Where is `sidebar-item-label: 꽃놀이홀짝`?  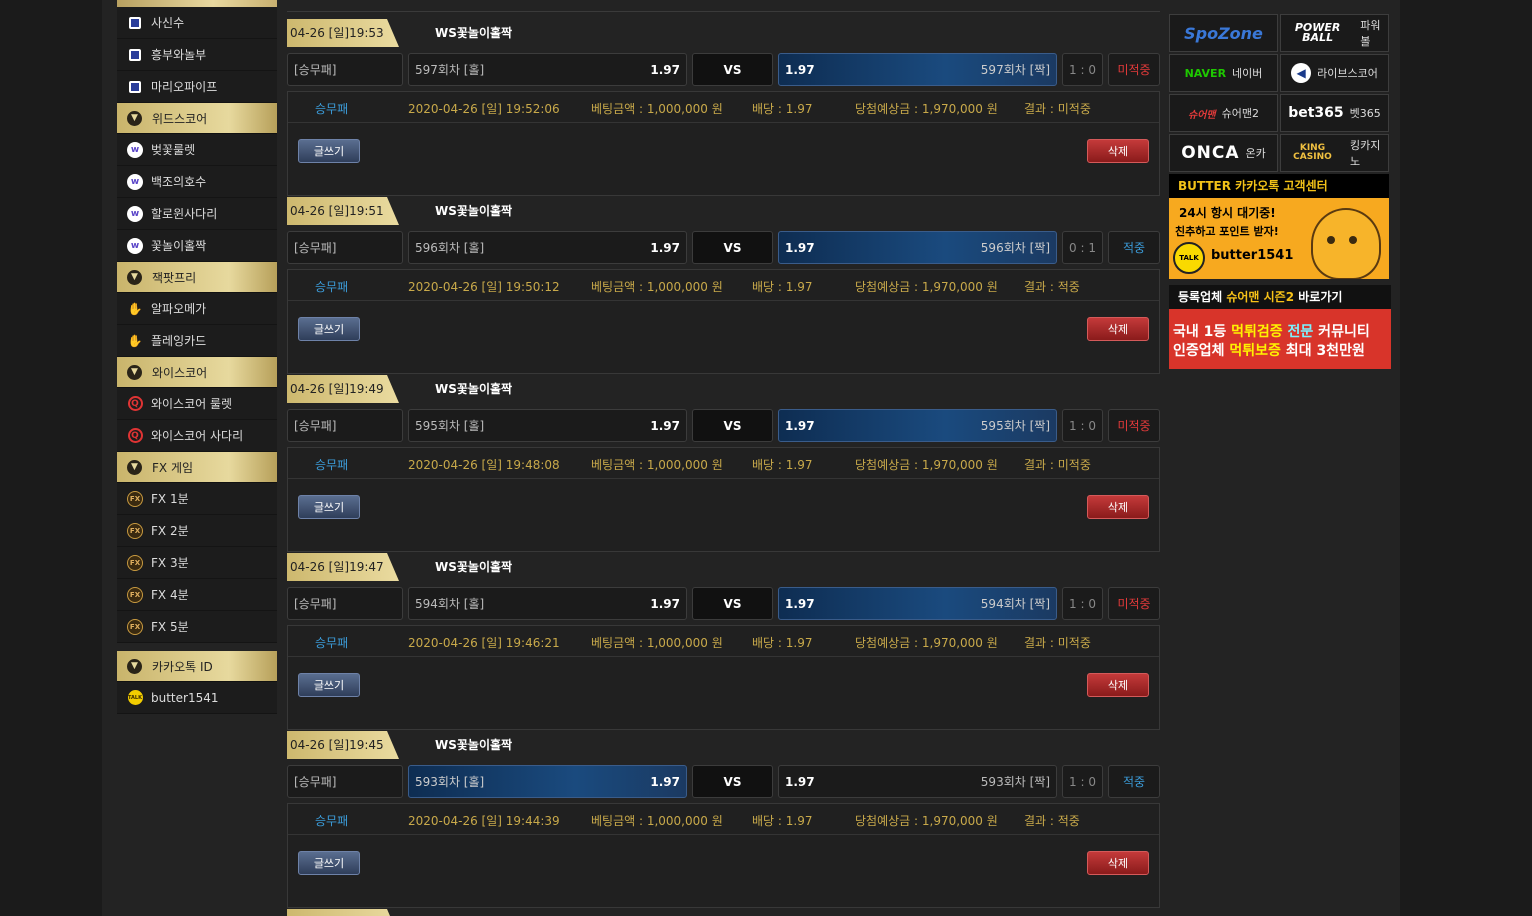
sidebar-item-label: 꽃놀이홀짝 is located at coordinates (179, 246).